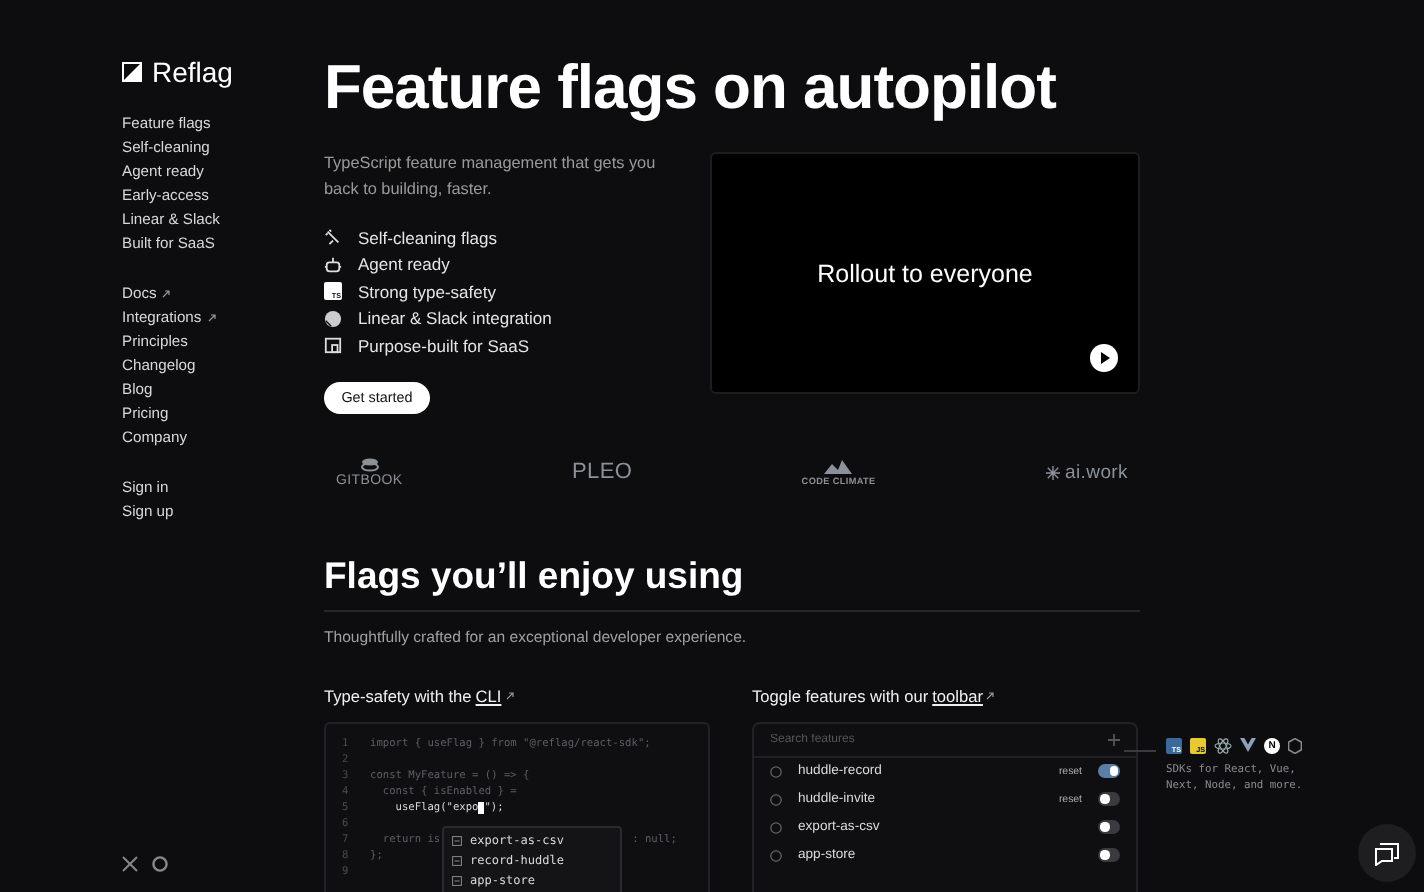 Image resolution: width=1424 pixels, height=892 pixels. I want to click on vue-icon, so click(1248, 745).